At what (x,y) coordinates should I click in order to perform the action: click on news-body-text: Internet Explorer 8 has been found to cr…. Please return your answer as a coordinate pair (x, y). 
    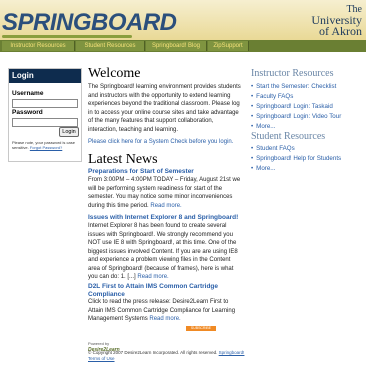
    Looking at the image, I should click on (163, 251).